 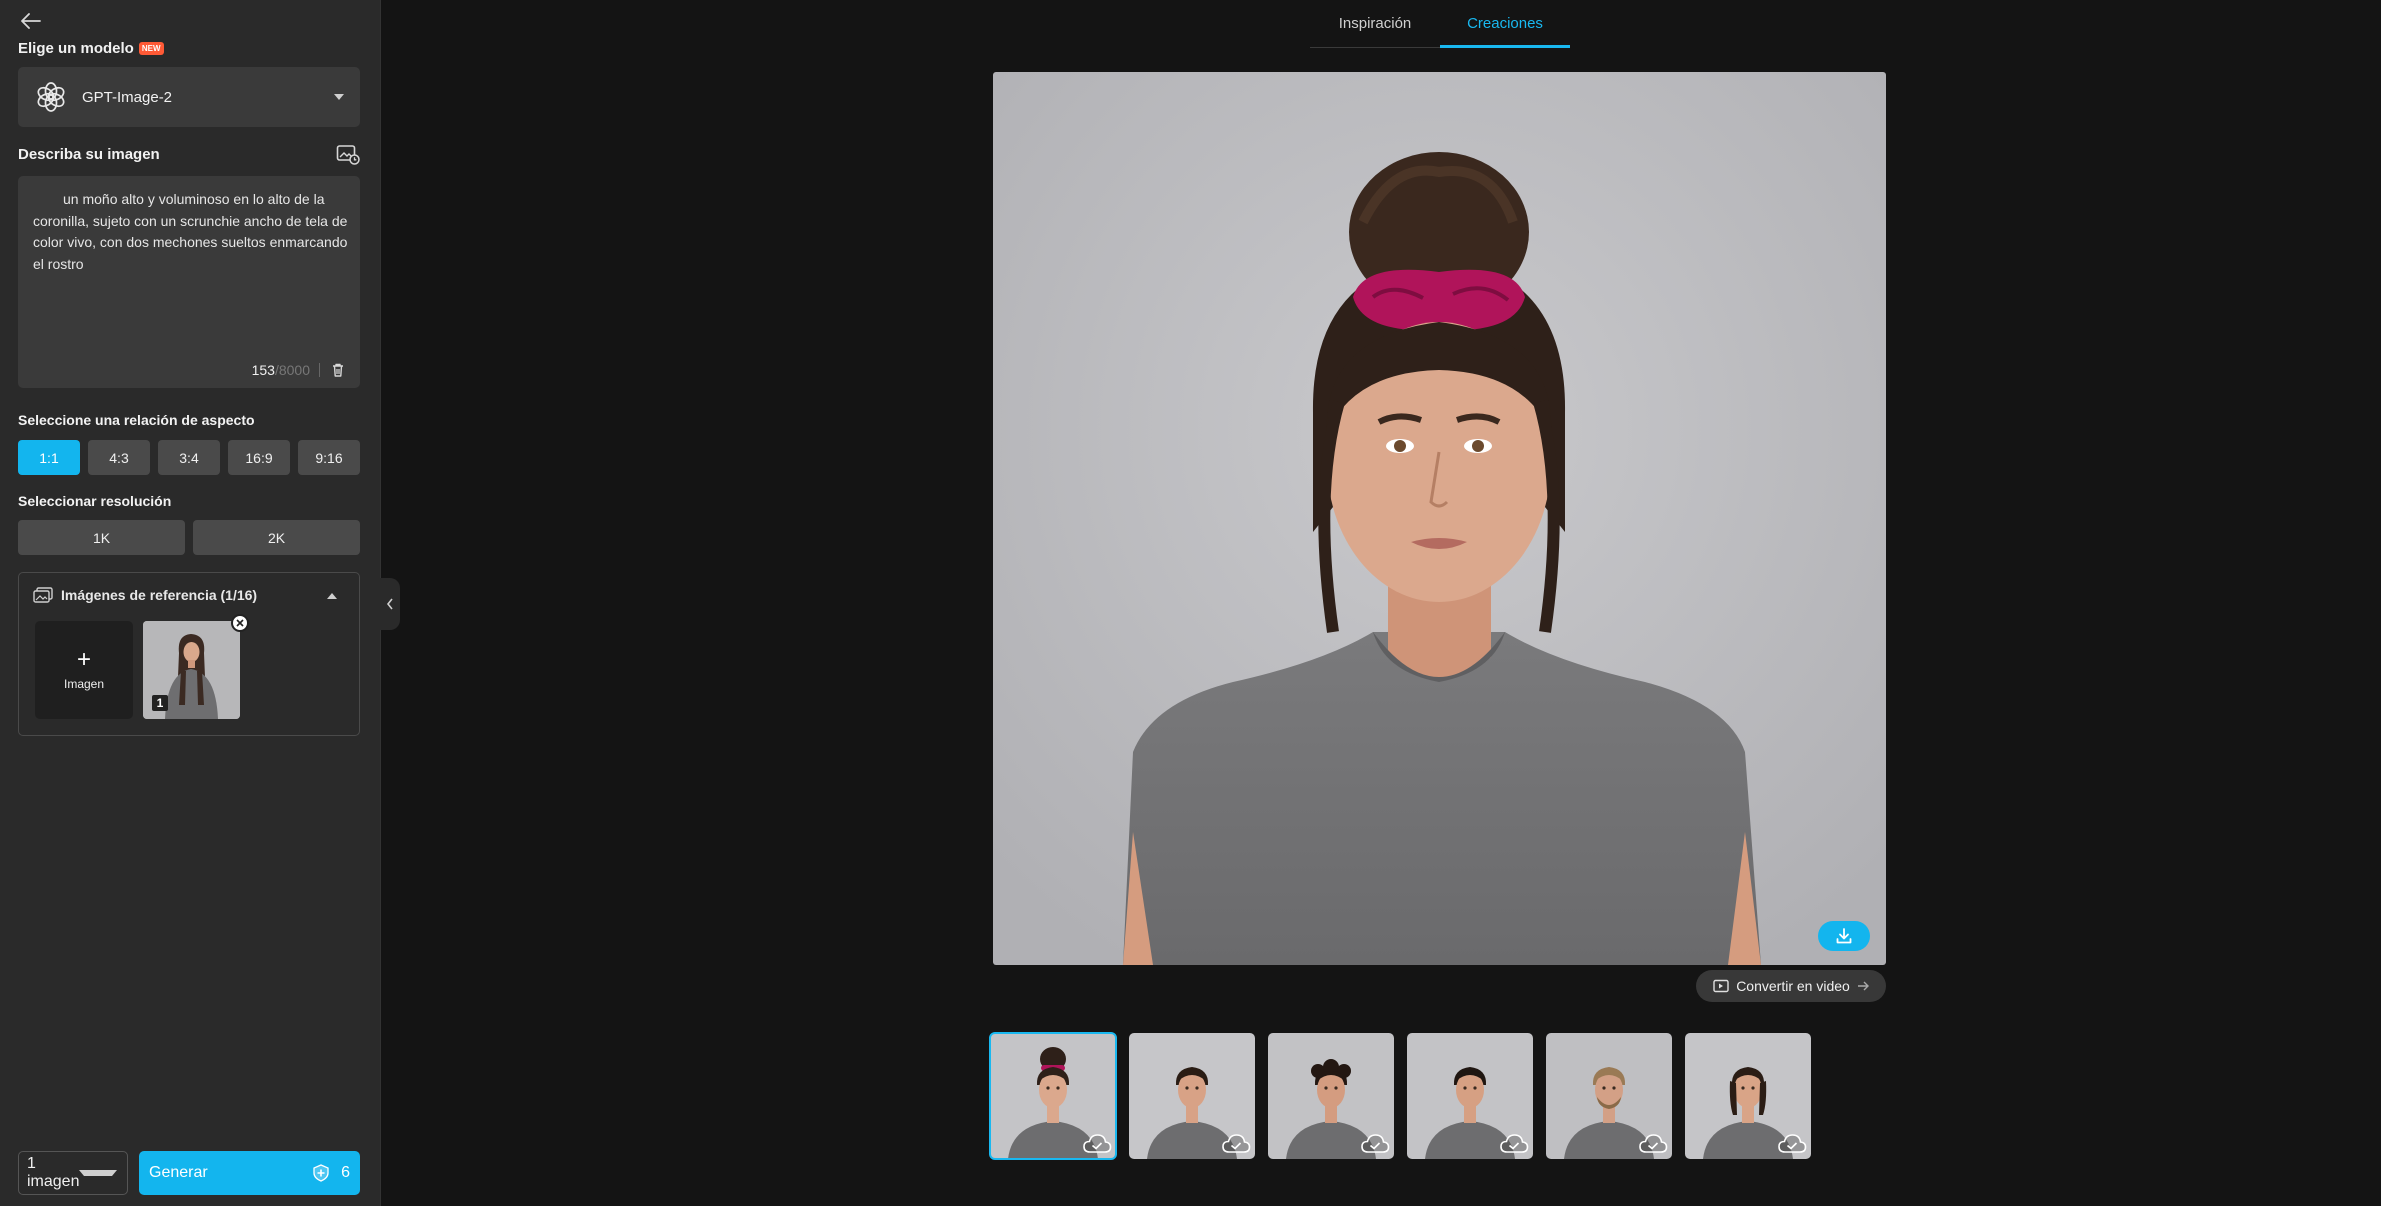 What do you see at coordinates (329, 457) in the screenshot?
I see `ratio-9-16: 9:16` at bounding box center [329, 457].